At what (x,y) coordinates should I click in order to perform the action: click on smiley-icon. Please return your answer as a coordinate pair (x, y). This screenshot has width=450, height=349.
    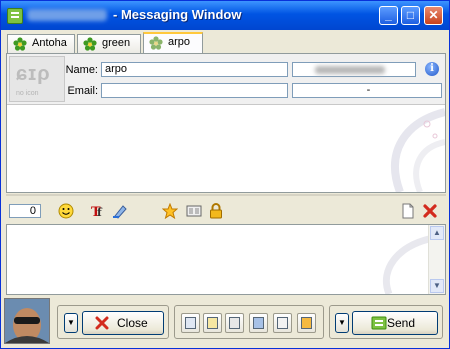
    Looking at the image, I should click on (66, 211).